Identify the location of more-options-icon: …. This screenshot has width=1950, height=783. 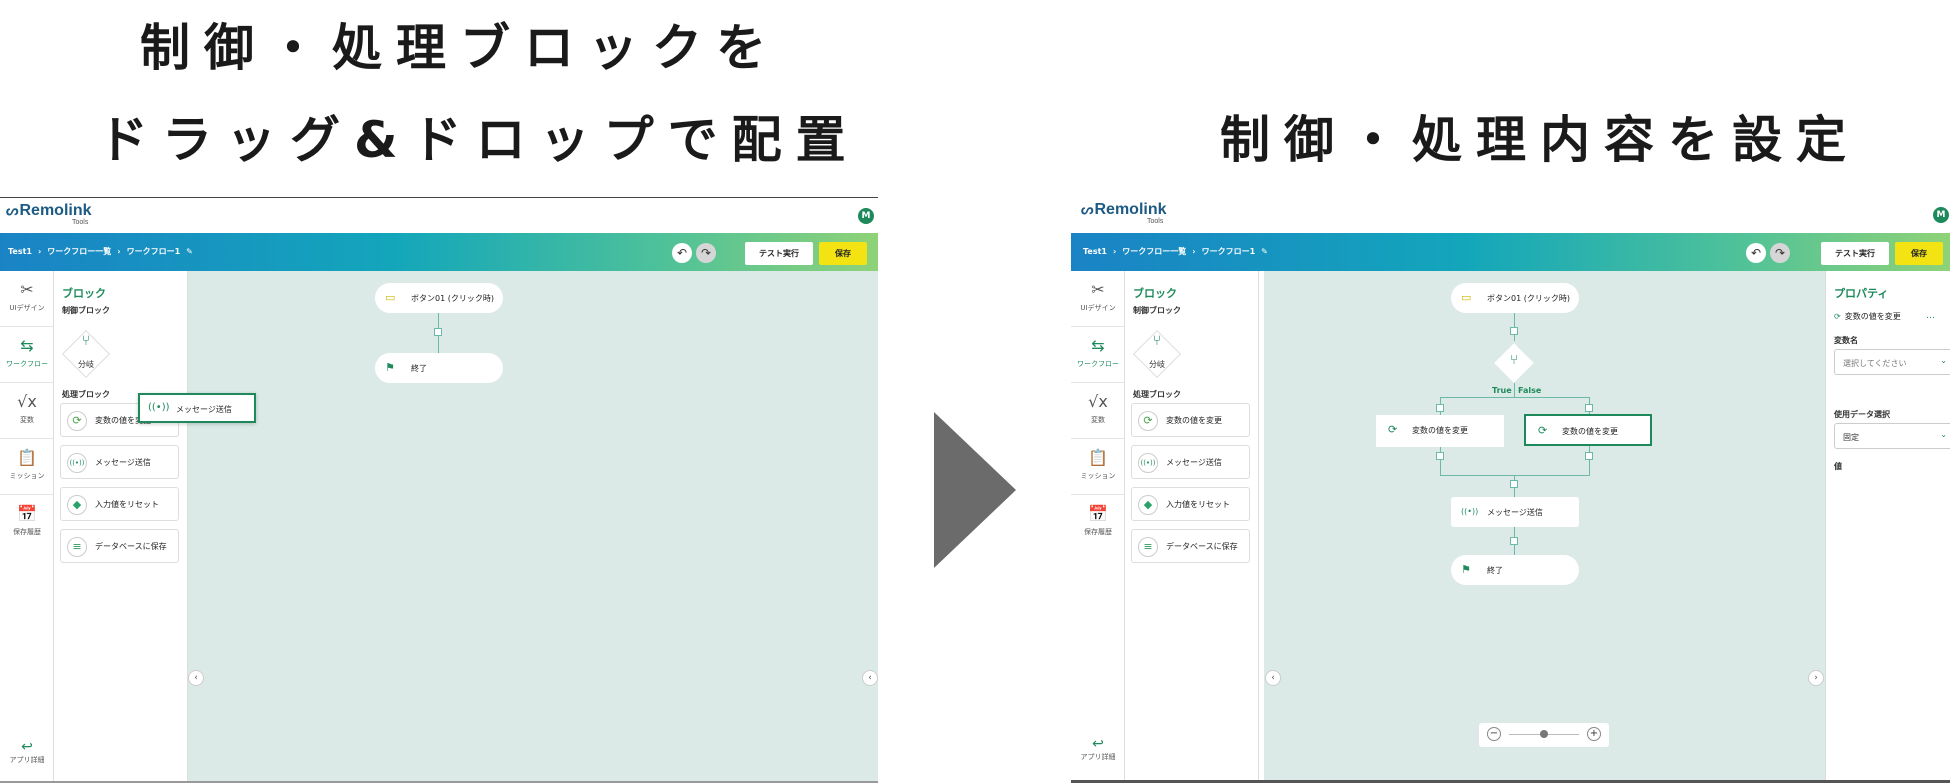
(1930, 316).